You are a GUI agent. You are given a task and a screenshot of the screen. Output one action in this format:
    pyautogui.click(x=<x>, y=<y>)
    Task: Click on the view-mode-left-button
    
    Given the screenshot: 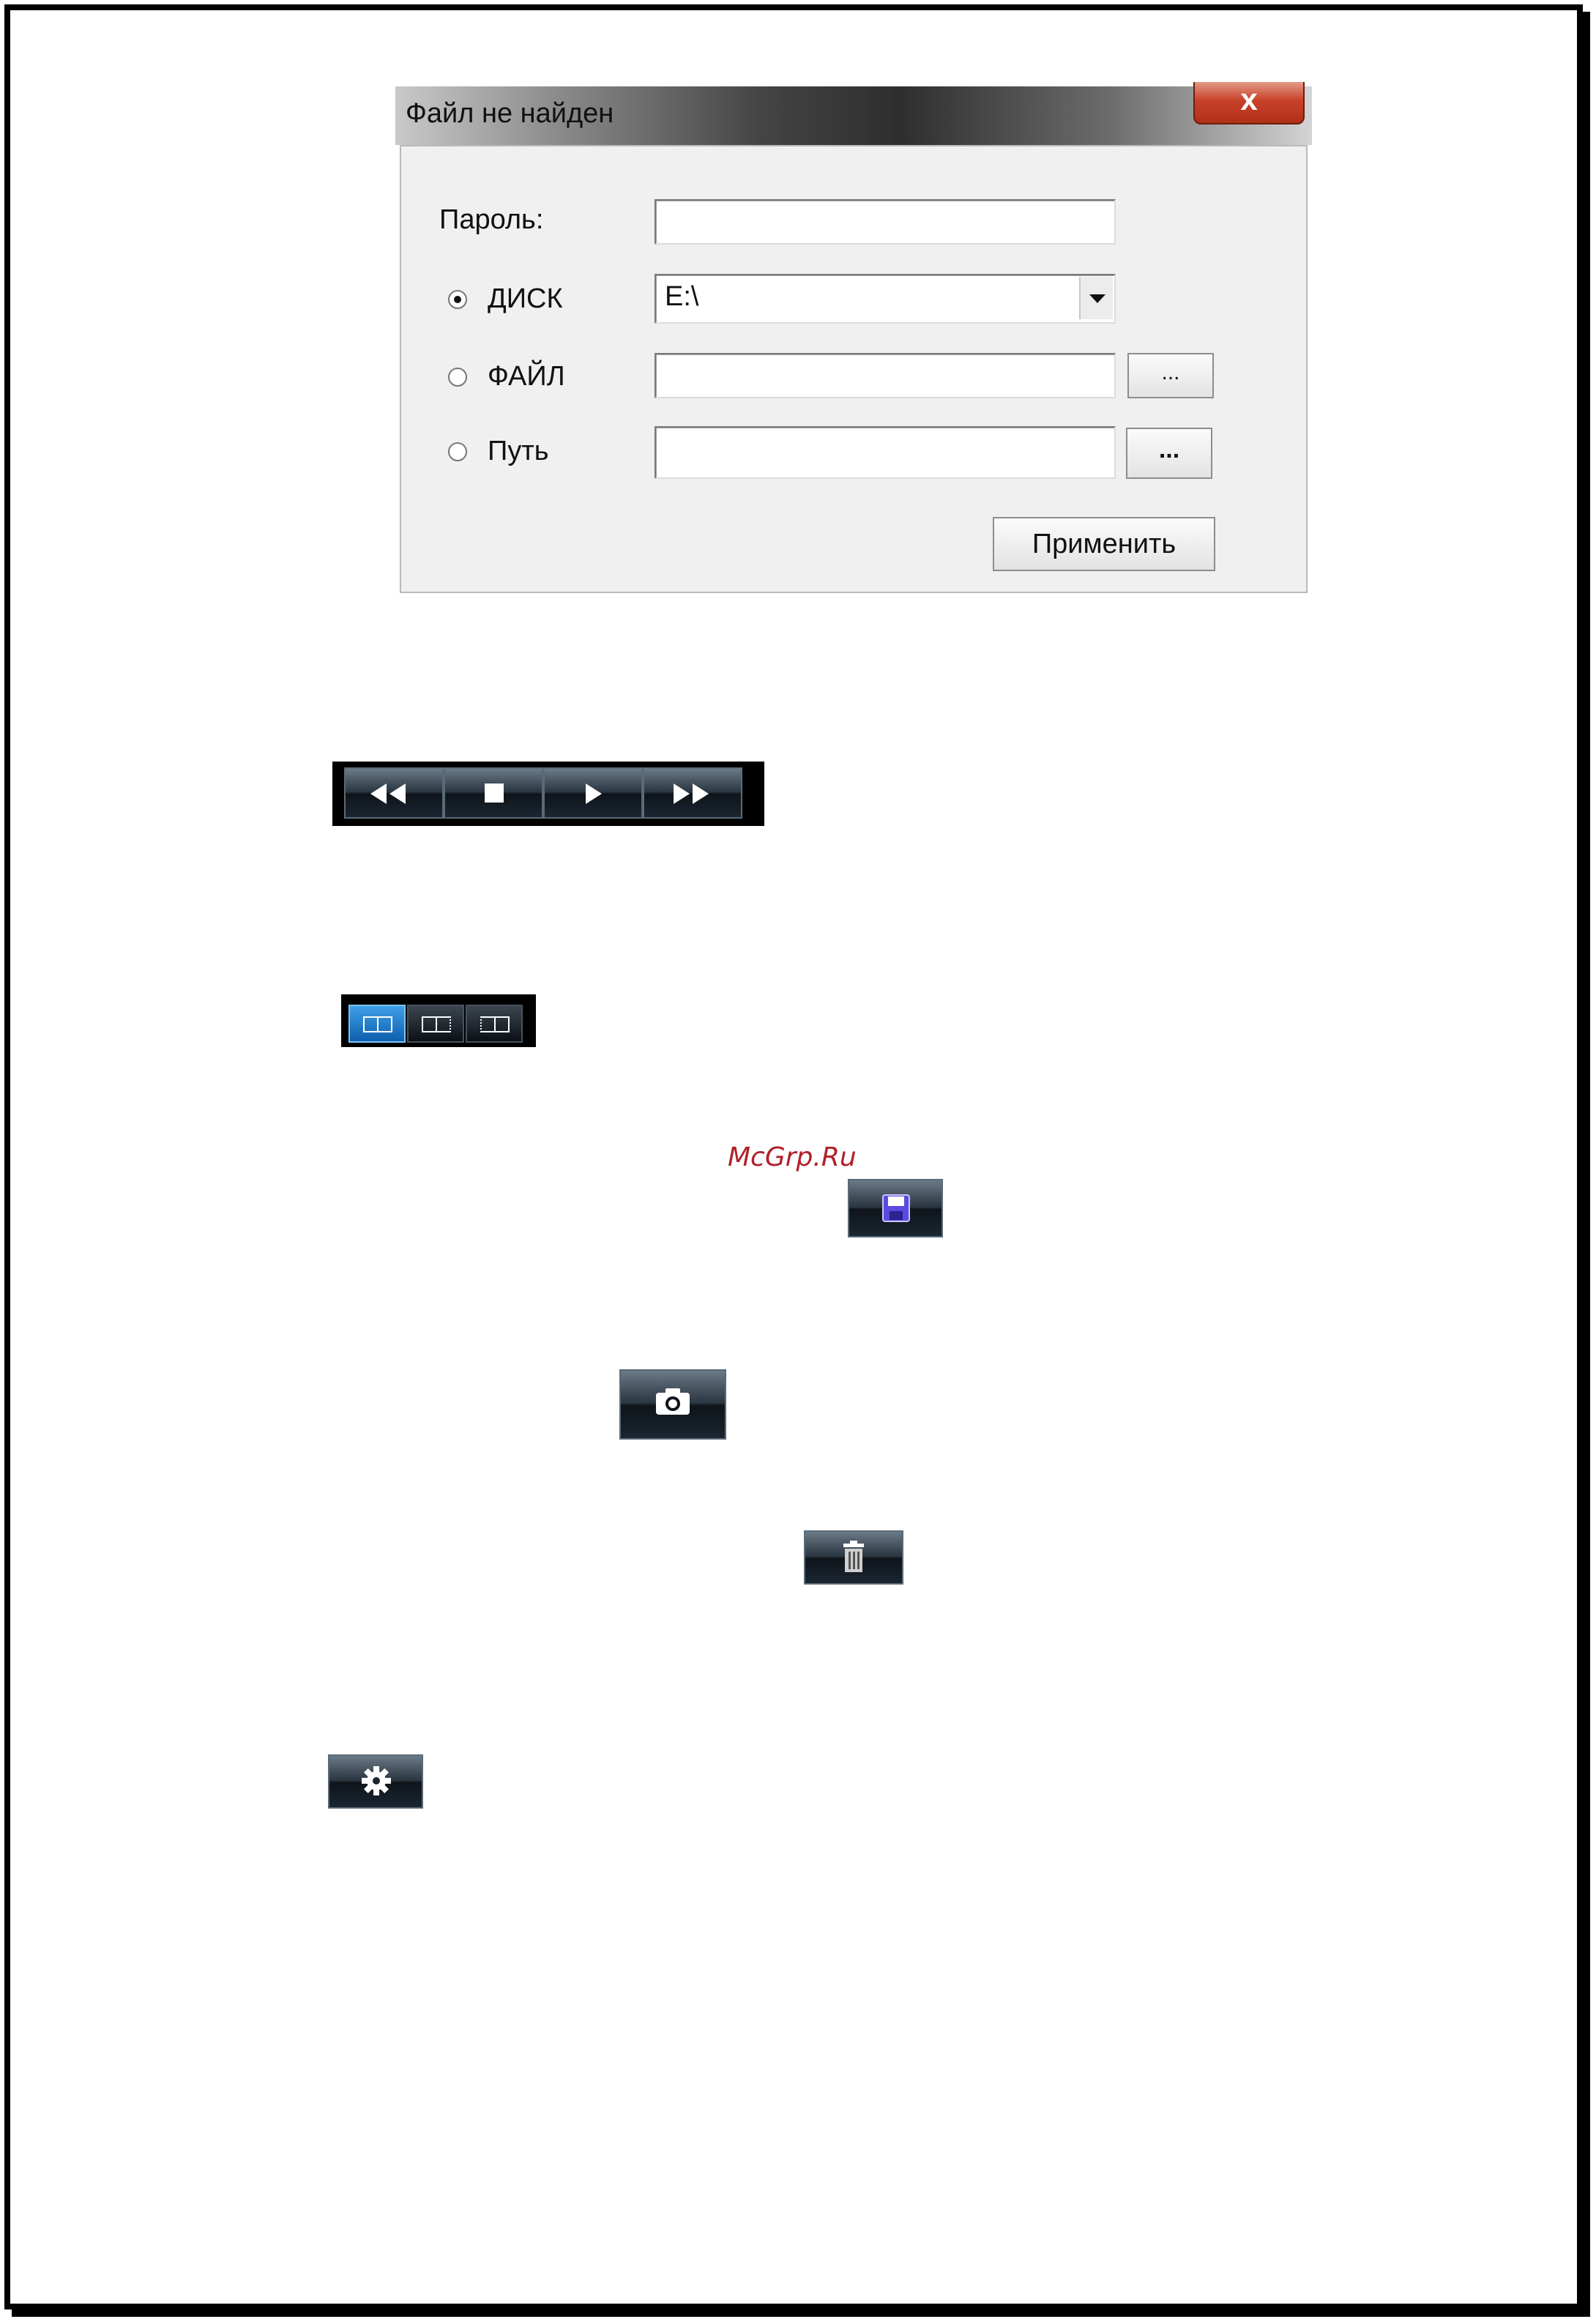 What is the action you would take?
    pyautogui.click(x=494, y=1024)
    